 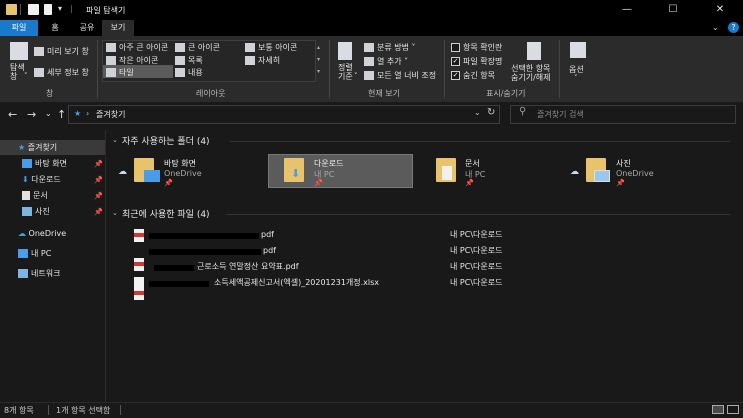 I want to click on options-icon, so click(x=578, y=50).